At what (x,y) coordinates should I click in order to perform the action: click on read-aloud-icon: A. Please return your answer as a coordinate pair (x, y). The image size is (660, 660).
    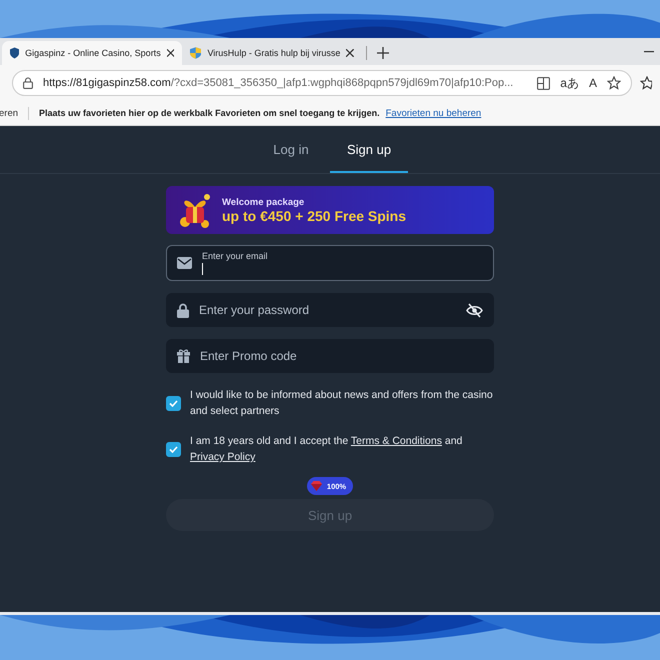
    Looking at the image, I should click on (592, 83).